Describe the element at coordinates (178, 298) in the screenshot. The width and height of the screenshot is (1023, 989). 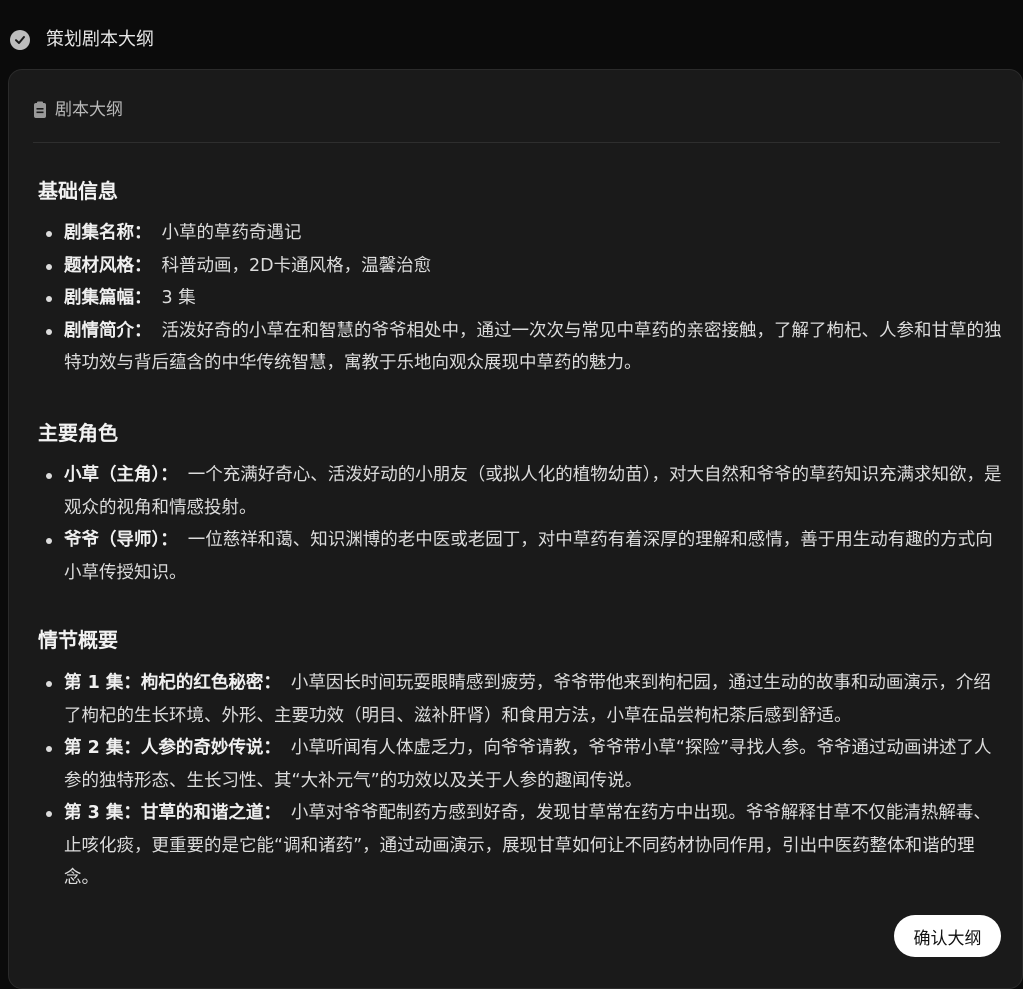
I see `item-value: 3 集` at that location.